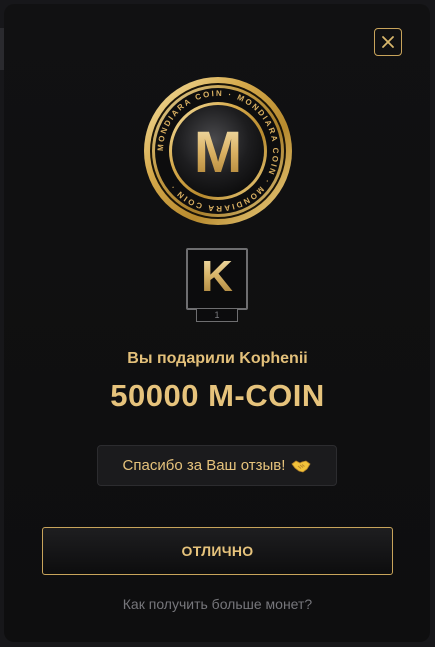  Describe the element at coordinates (217, 358) in the screenshot. I see `gift-message: Вы подарили Kophenii` at that location.